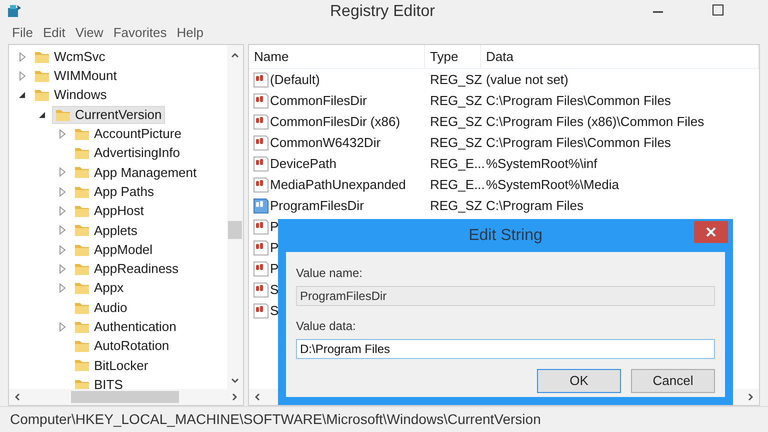  Describe the element at coordinates (382, 12) in the screenshot. I see `window-title: Registry Editor` at that location.